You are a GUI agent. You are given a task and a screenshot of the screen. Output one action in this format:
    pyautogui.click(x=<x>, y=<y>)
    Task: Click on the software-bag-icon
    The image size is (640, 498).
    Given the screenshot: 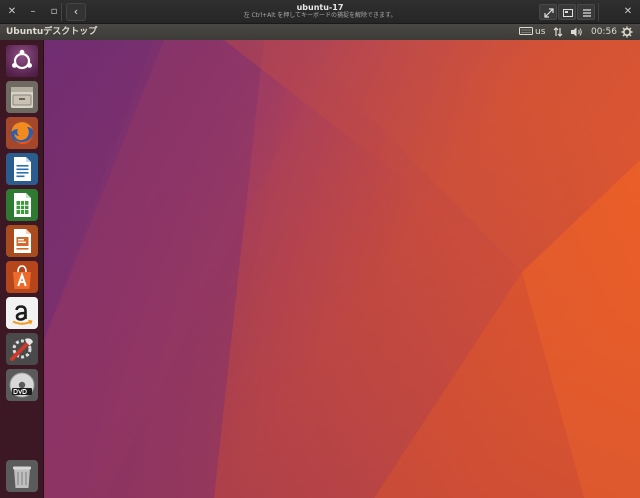 What is the action you would take?
    pyautogui.click(x=22, y=277)
    